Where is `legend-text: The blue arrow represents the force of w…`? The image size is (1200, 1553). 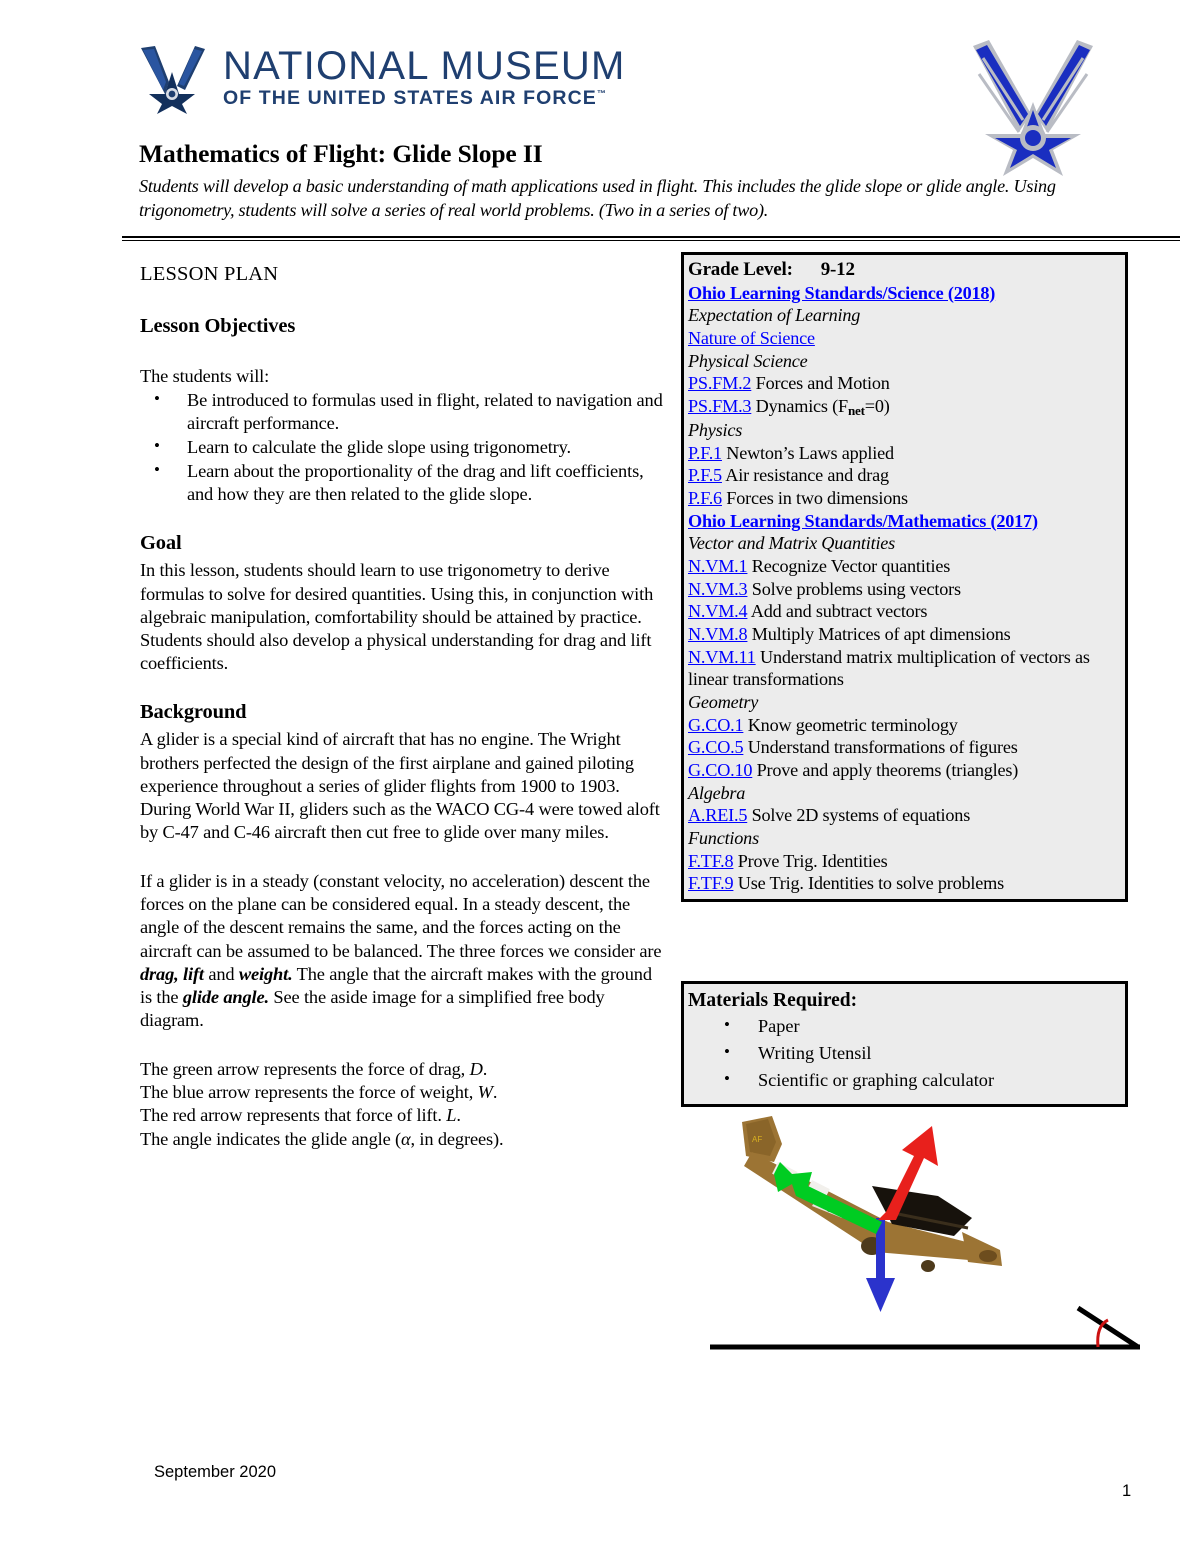
legend-text: The blue arrow represents the force of w… is located at coordinates (309, 1091).